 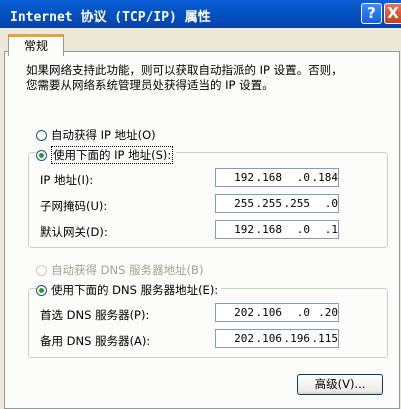 What do you see at coordinates (110, 17) in the screenshot?
I see `window-title: Internet 协议 (TCP/IP) 属性` at bounding box center [110, 17].